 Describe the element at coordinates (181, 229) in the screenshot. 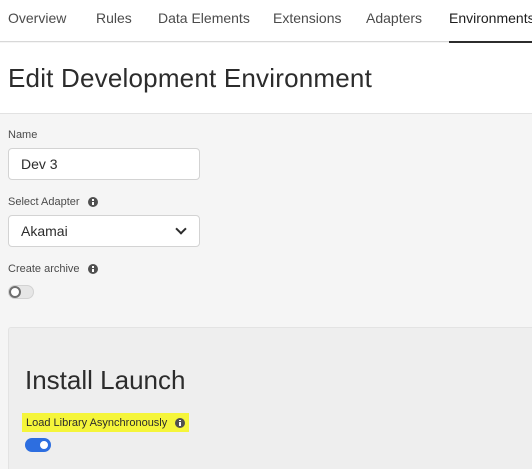

I see `chevron-down-icon` at that location.